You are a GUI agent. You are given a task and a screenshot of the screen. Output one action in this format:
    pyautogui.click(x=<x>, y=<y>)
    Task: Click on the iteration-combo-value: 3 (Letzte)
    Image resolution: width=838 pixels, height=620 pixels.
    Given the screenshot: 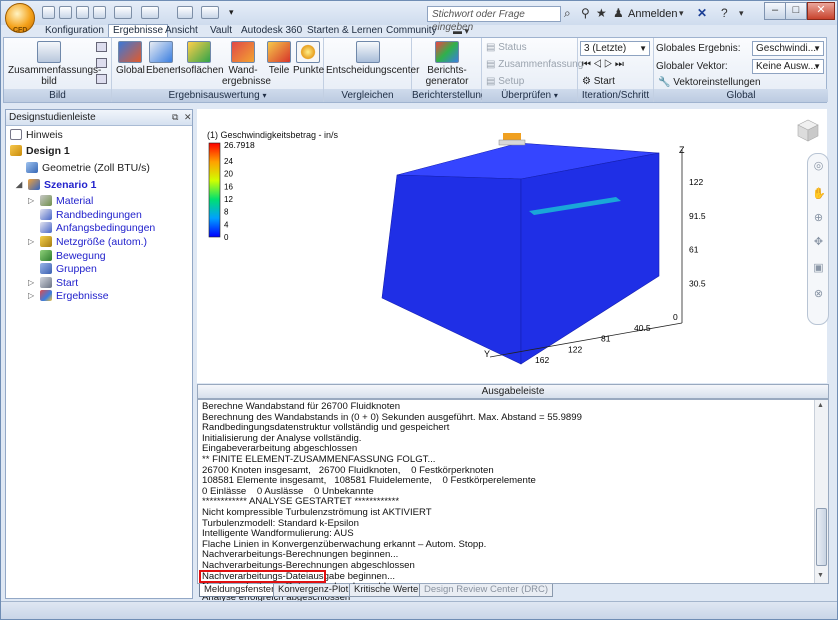 What is the action you would take?
    pyautogui.click(x=605, y=48)
    